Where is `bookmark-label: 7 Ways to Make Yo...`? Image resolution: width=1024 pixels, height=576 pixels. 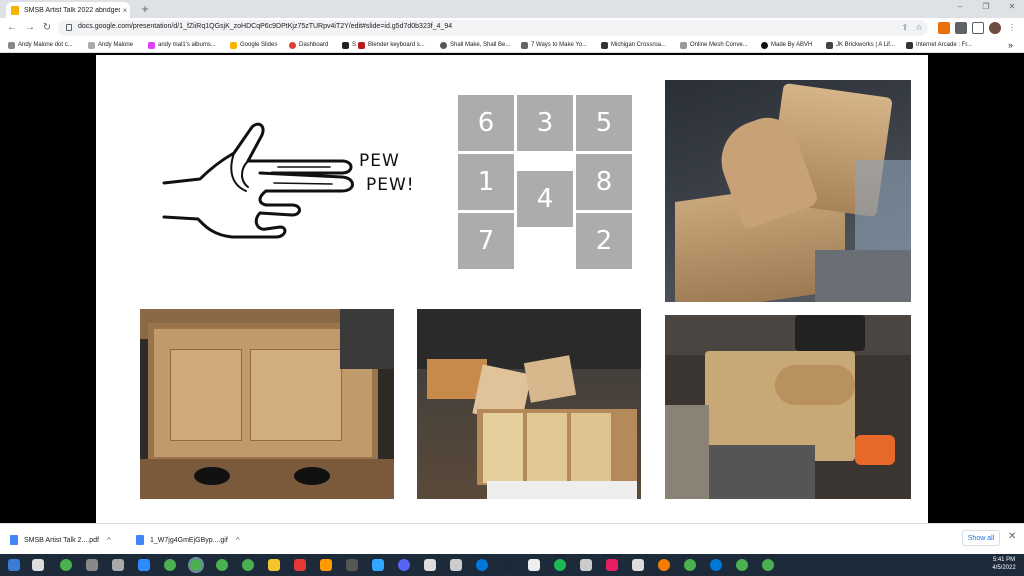
bookmark-label: 7 Ways to Make Yo... is located at coordinates (559, 45).